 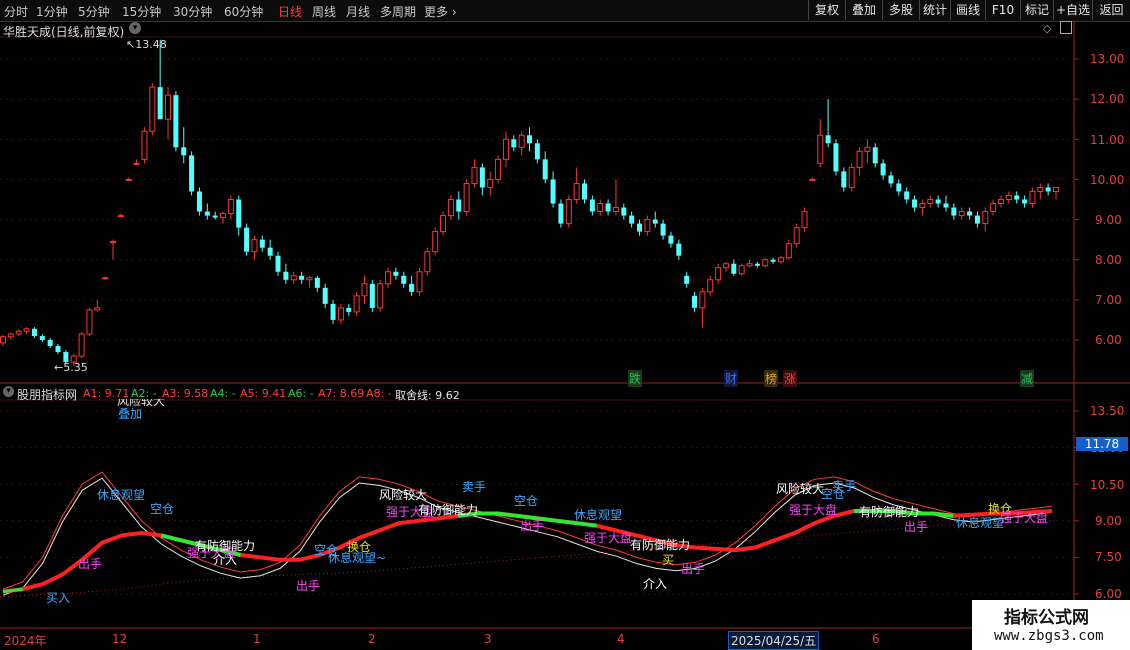 What do you see at coordinates (1047, 28) in the screenshot?
I see `diamond-icon: ◇` at bounding box center [1047, 28].